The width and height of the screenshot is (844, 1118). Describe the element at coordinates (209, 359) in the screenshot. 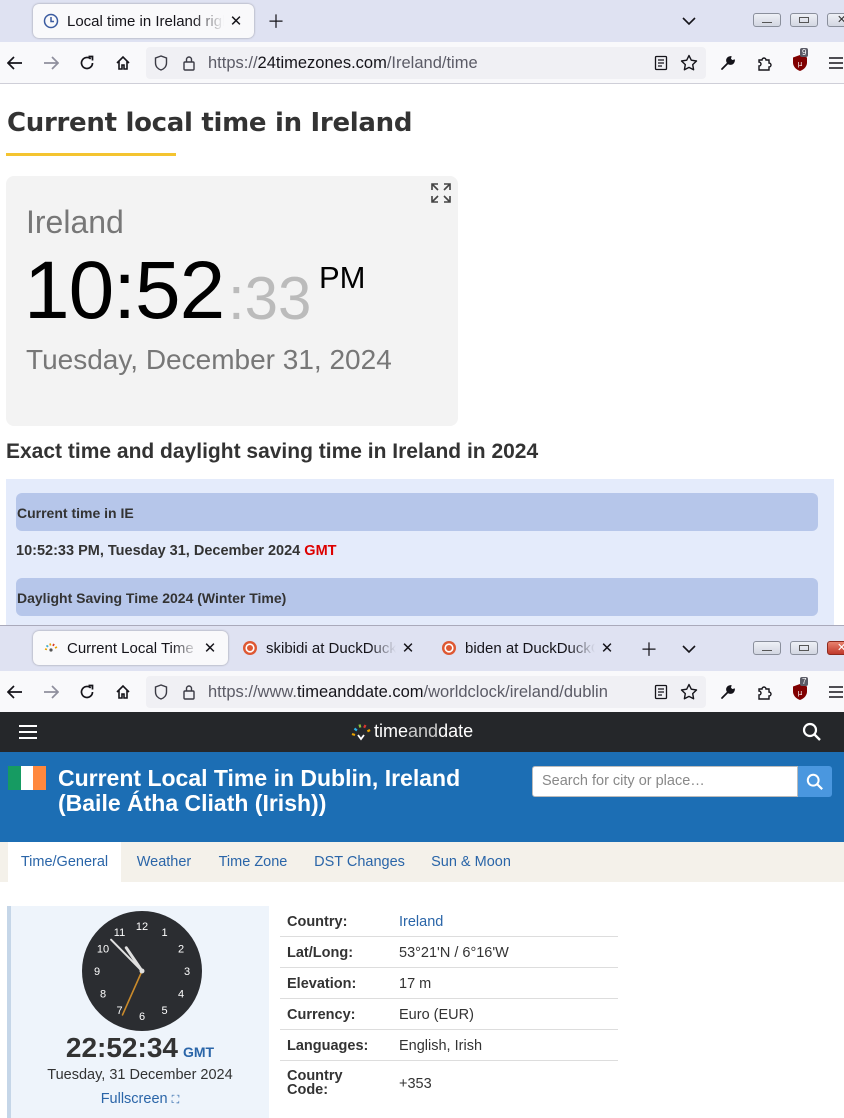

I see `clock-date: Tuesday, December 31, 2024` at that location.